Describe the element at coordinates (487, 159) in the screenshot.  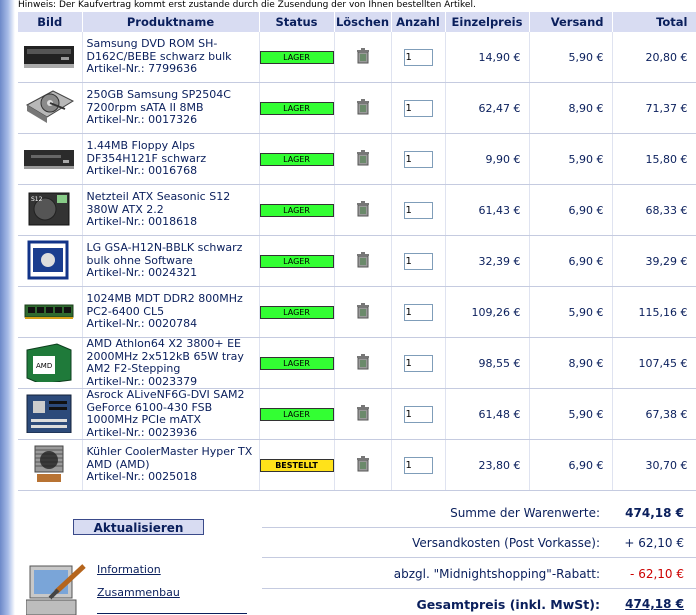
I see `unit-price: 9,90 €` at that location.